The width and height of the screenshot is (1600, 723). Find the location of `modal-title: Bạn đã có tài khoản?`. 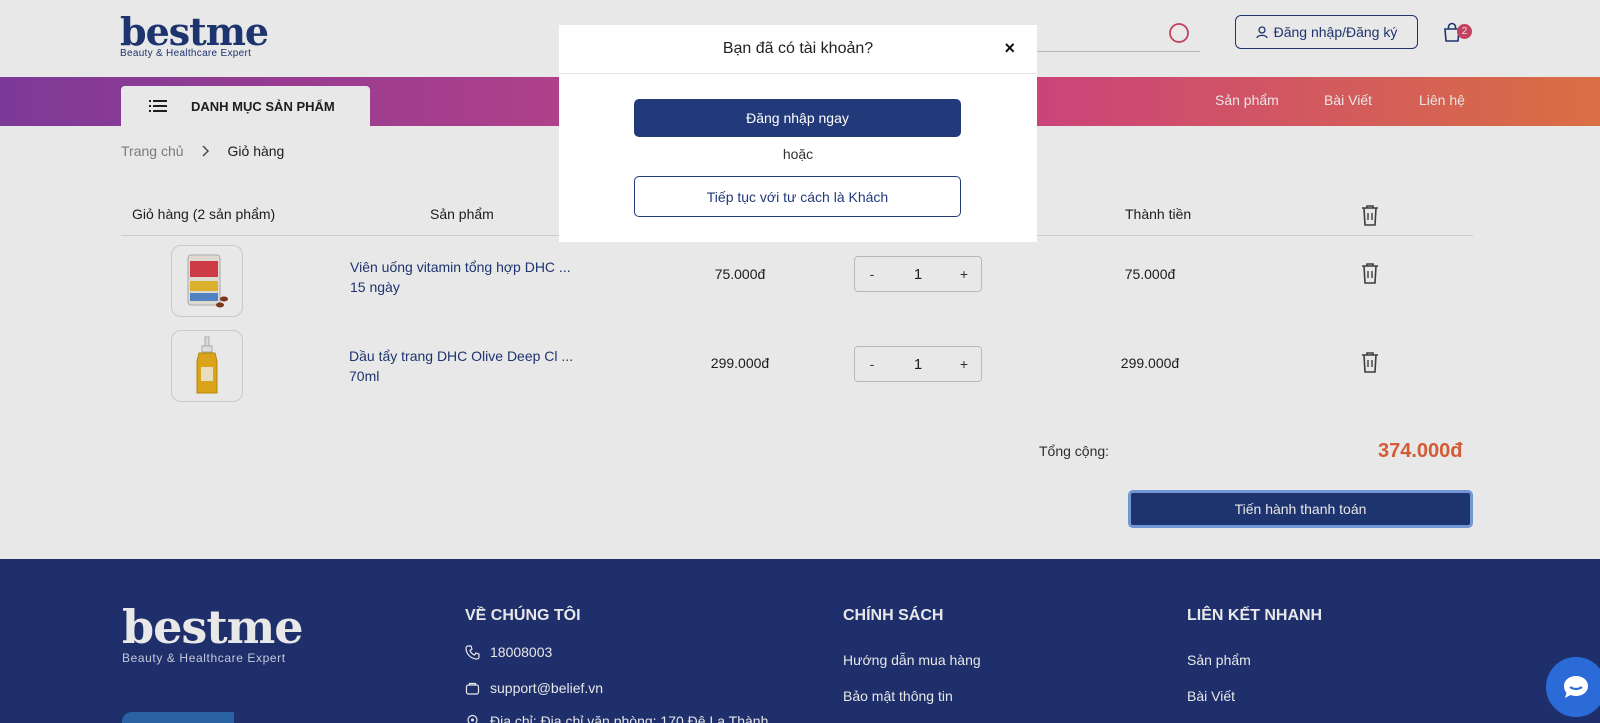

modal-title: Bạn đã có tài khoản? is located at coordinates (798, 48).